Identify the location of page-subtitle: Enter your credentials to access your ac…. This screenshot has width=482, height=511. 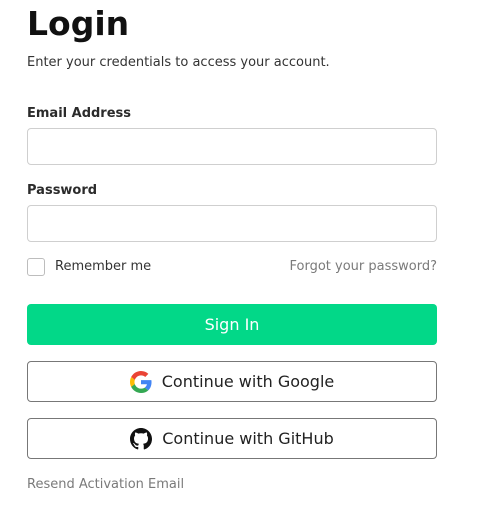
(178, 62).